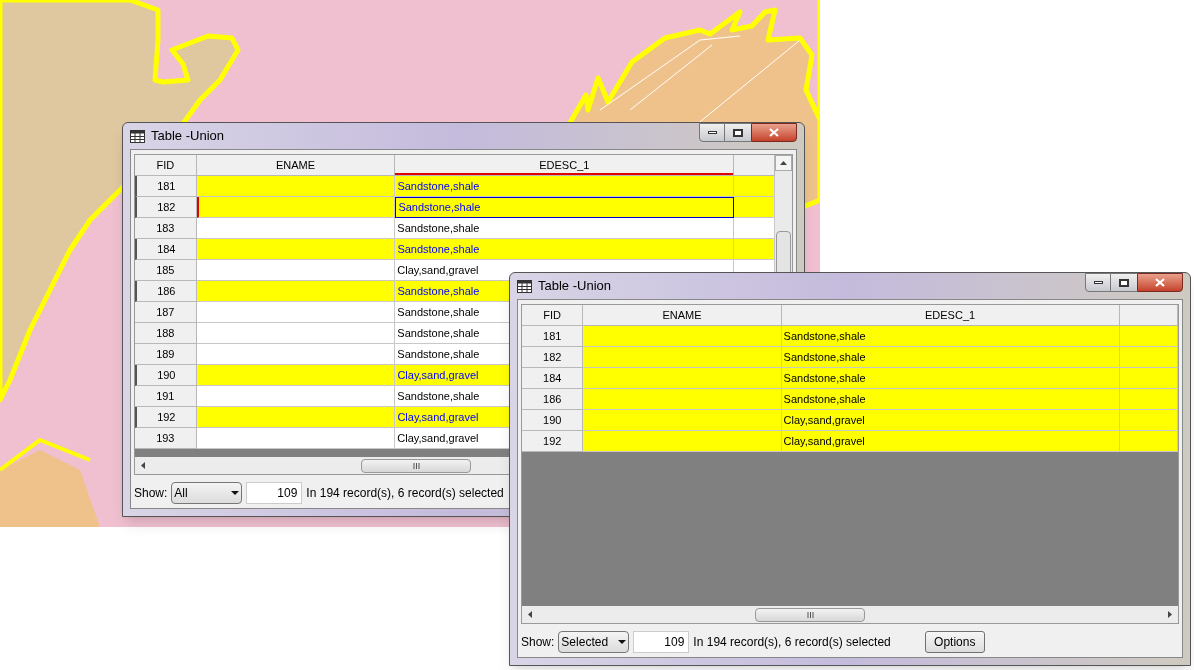 This screenshot has width=1194, height=670. Describe the element at coordinates (166, 438) in the screenshot. I see `row-header-cell: 193` at that location.